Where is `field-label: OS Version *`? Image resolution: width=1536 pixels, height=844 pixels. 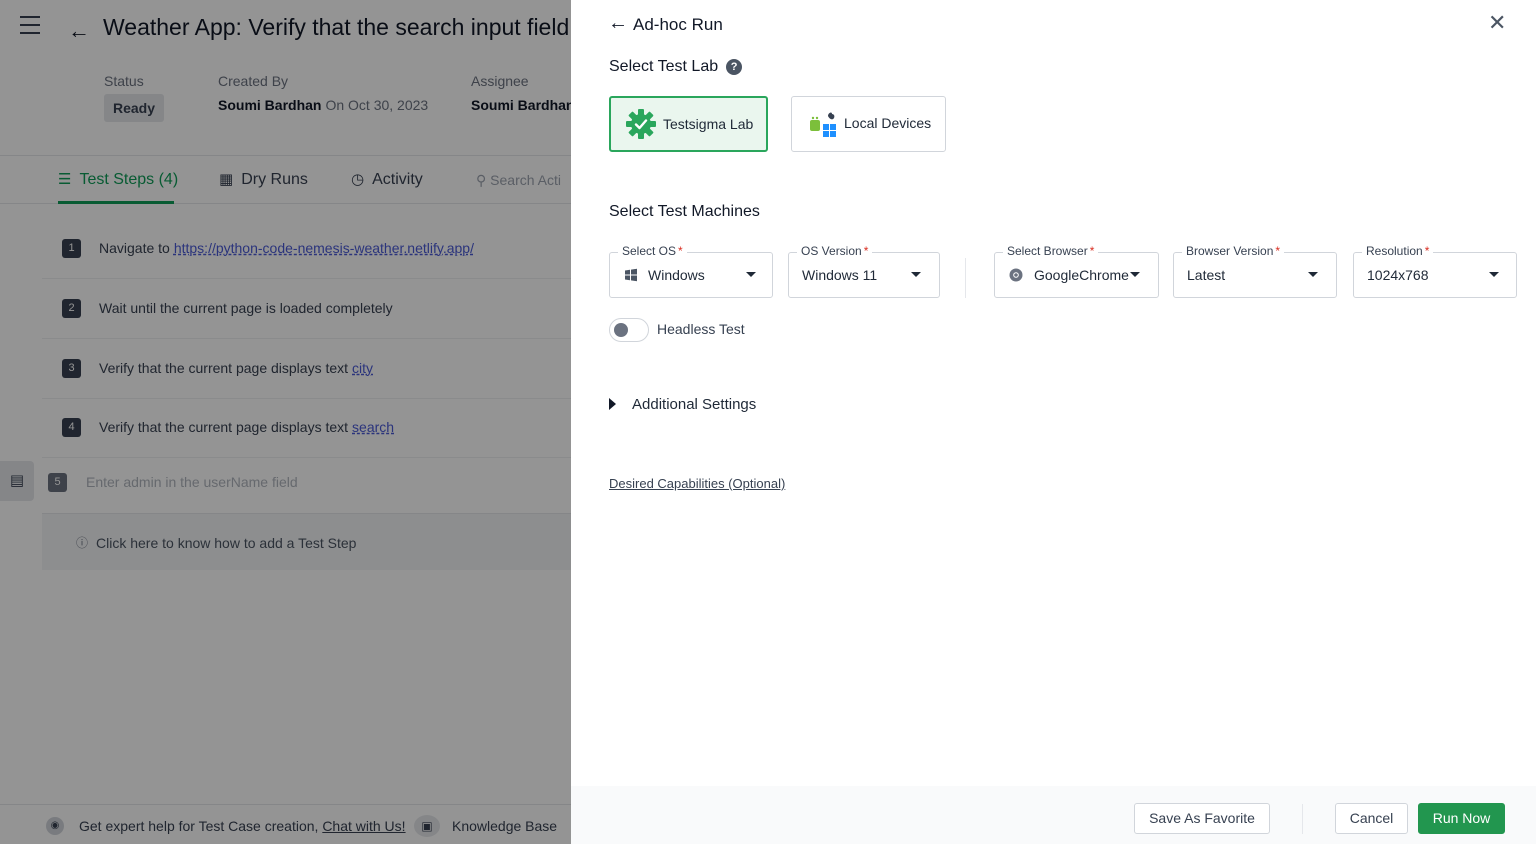
field-label: OS Version * is located at coordinates (835, 251).